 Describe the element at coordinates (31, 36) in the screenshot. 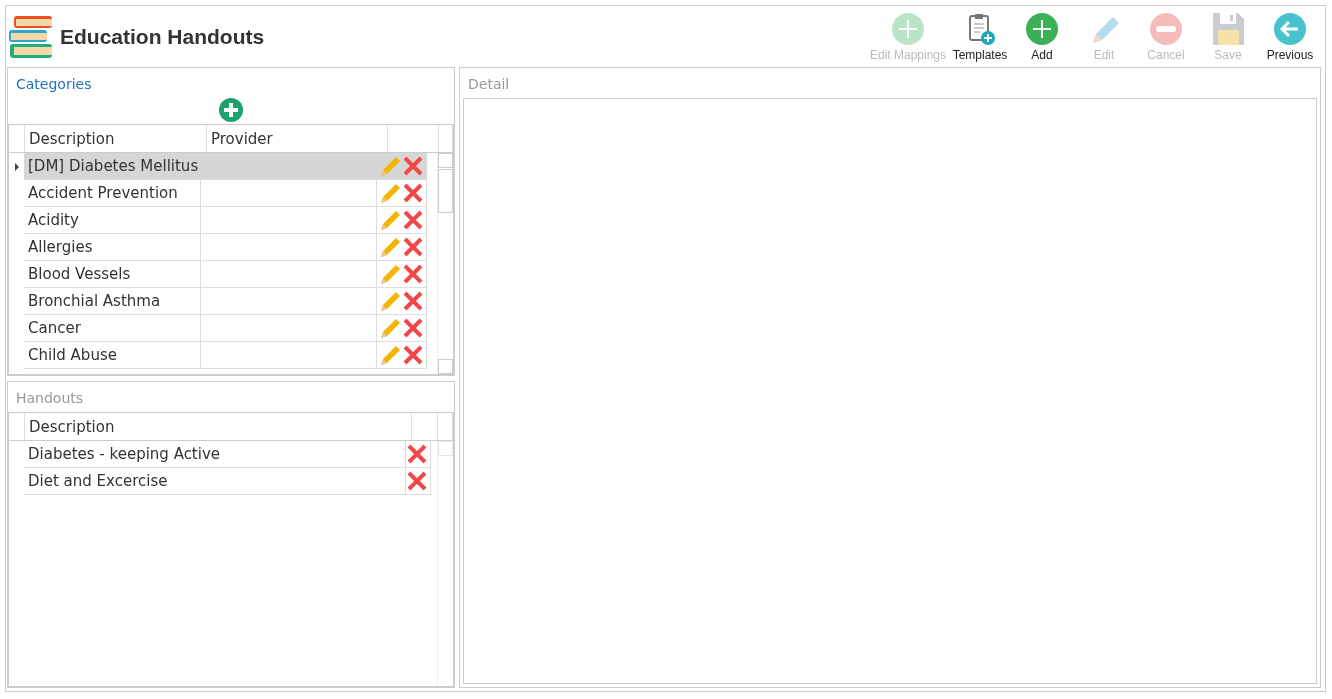

I see `books-icon` at that location.